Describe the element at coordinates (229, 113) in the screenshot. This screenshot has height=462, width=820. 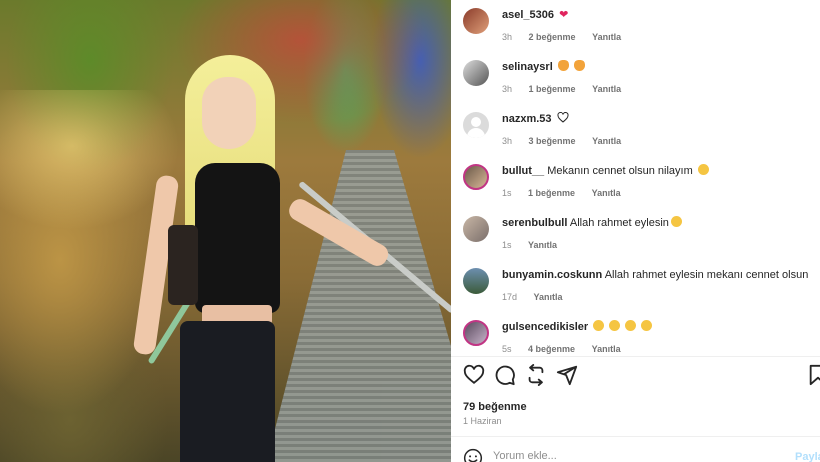
I see `face` at that location.